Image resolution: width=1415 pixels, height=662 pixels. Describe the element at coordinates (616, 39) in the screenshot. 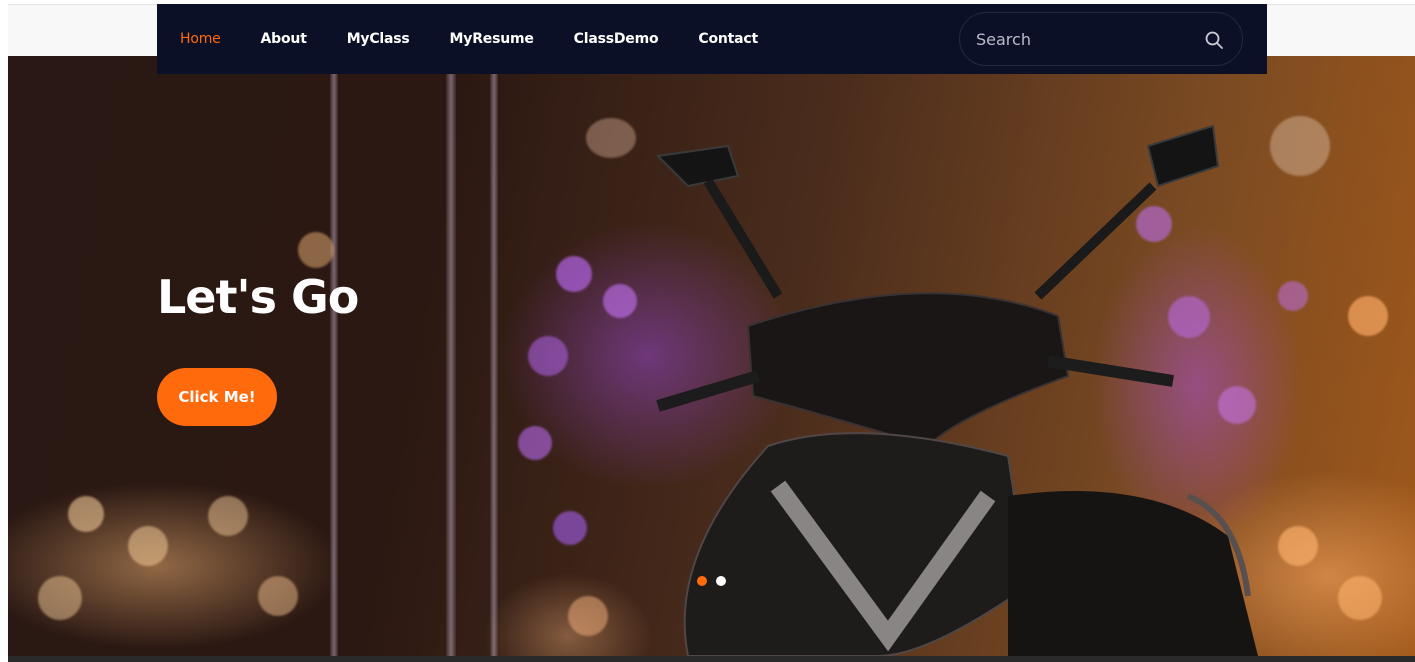

I see `nav-item-classdemo: ClassDemo` at that location.